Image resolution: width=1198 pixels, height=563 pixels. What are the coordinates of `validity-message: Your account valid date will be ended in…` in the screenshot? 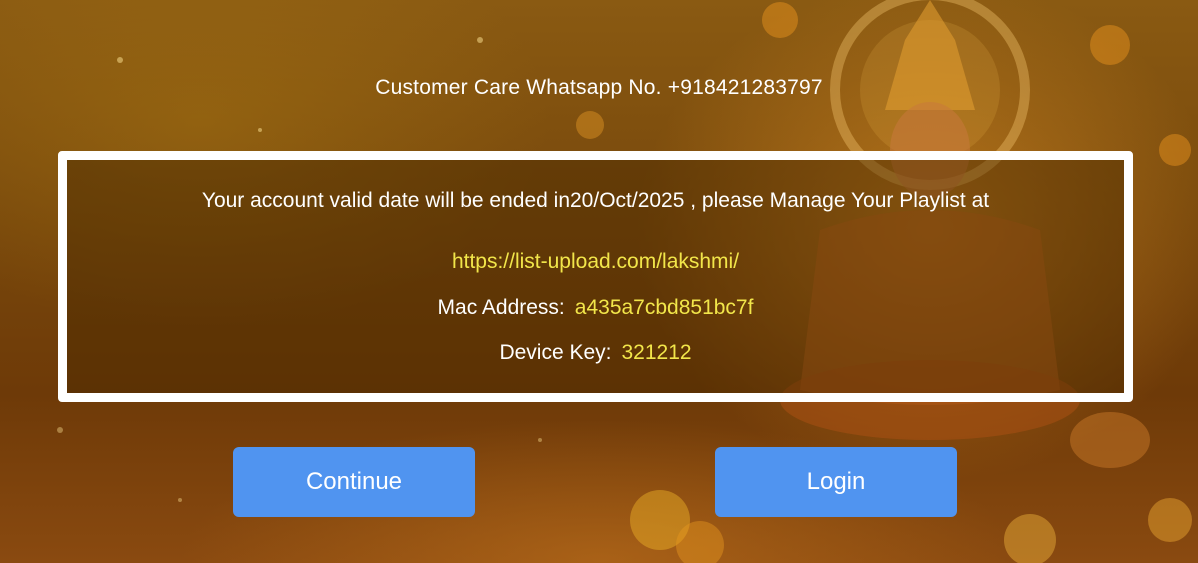 It's located at (595, 200).